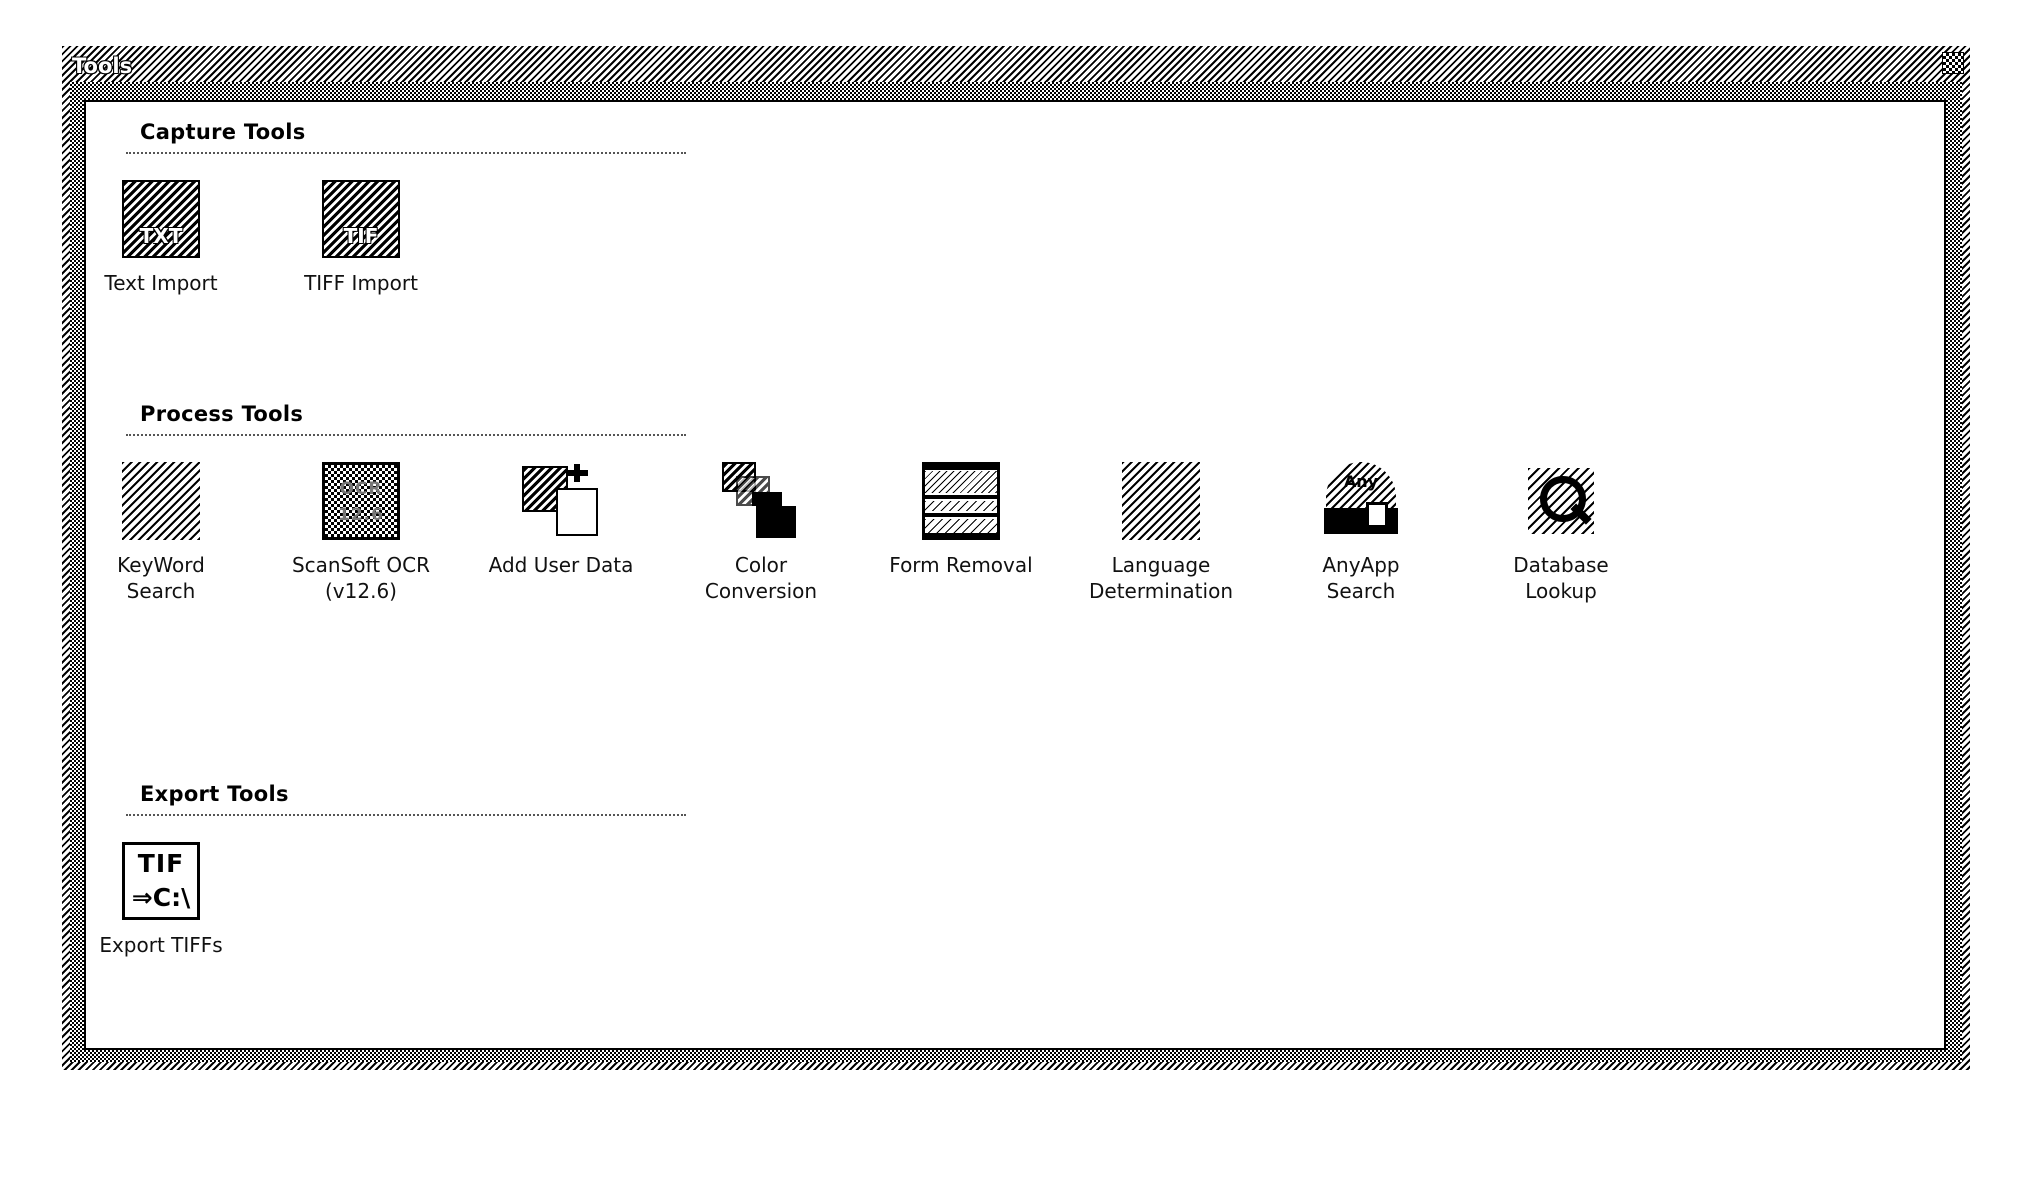 The height and width of the screenshot is (1191, 2030). Describe the element at coordinates (161, 283) in the screenshot. I see `tool-label: Text Import` at that location.